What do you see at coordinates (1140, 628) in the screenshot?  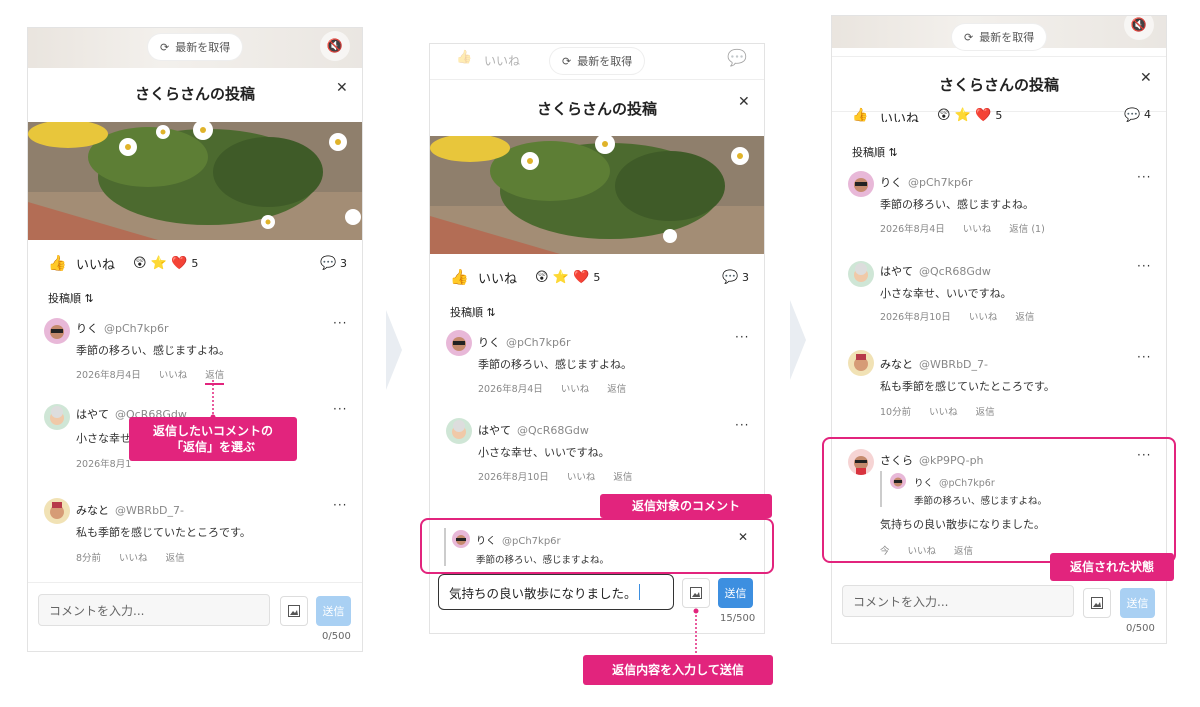 I see `char-counter: 0/500` at bounding box center [1140, 628].